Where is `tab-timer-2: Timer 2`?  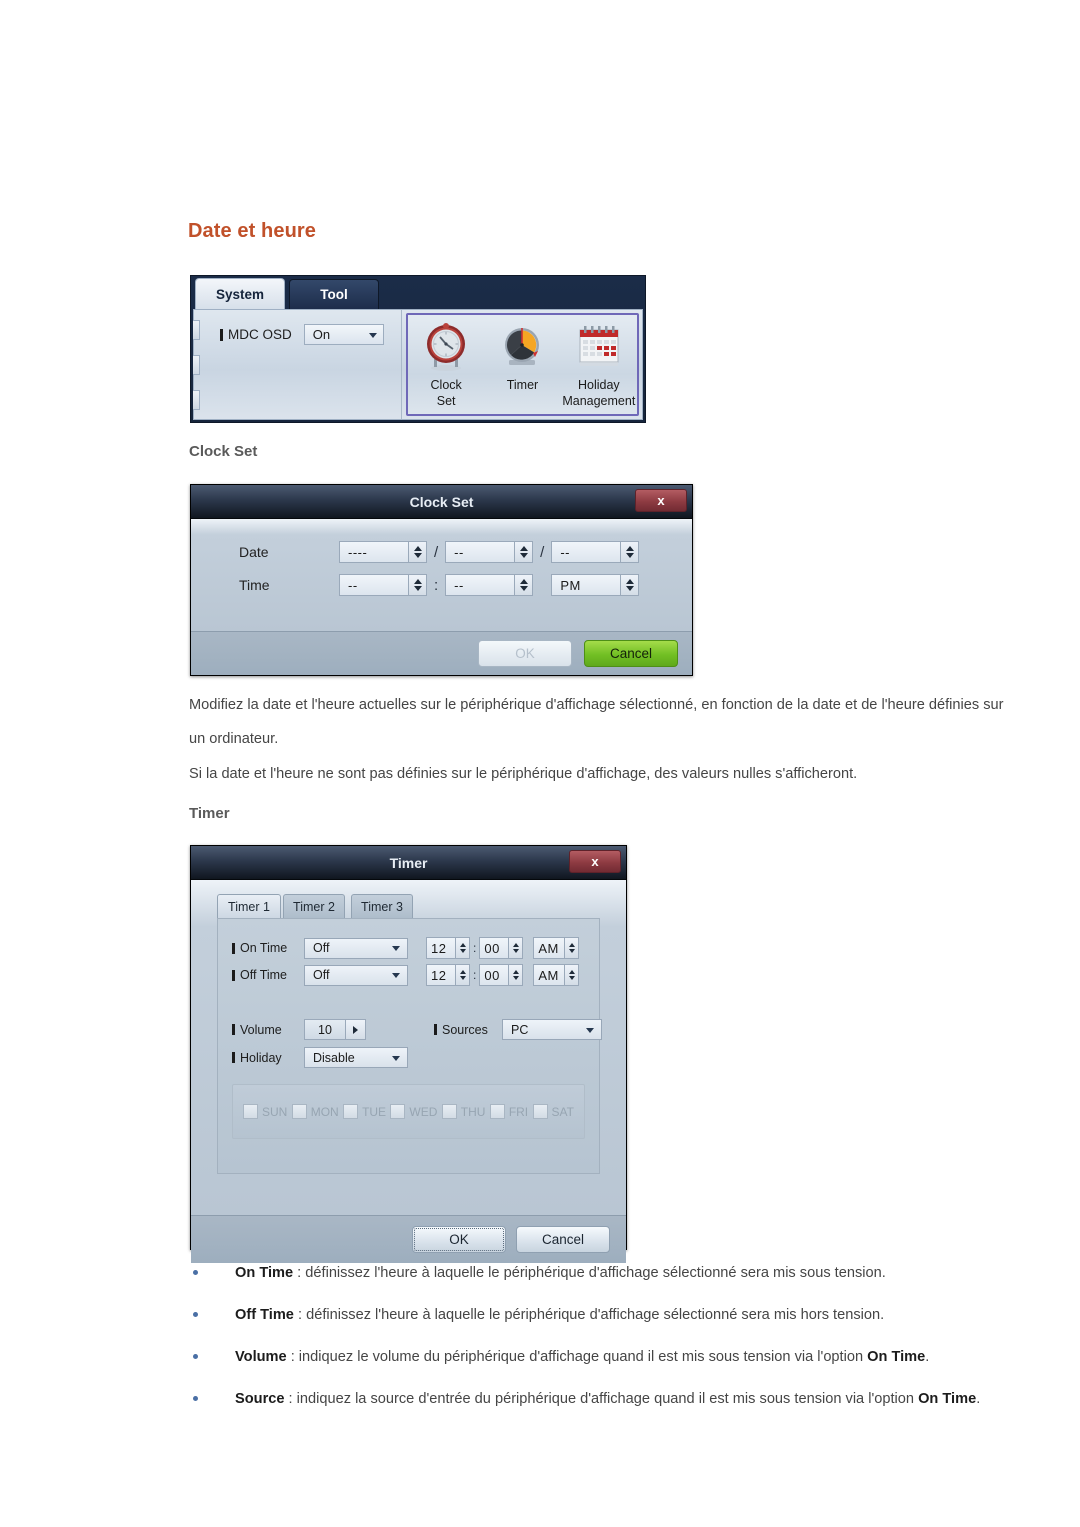 tab-timer-2: Timer 2 is located at coordinates (314, 906).